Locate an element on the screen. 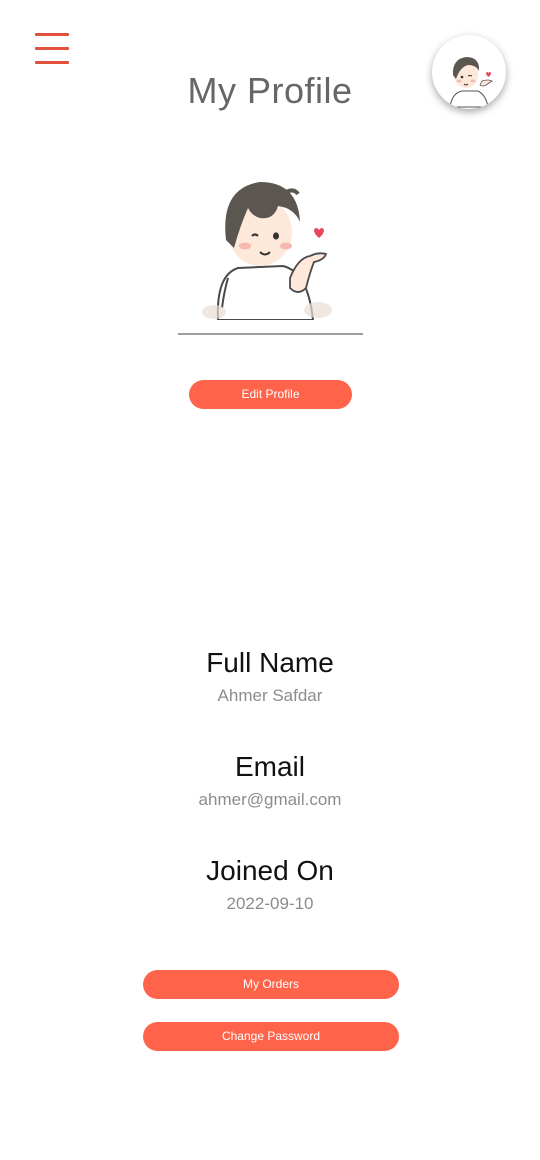 This screenshot has width=540, height=1160. full-name-label: Full Name is located at coordinates (270, 662).